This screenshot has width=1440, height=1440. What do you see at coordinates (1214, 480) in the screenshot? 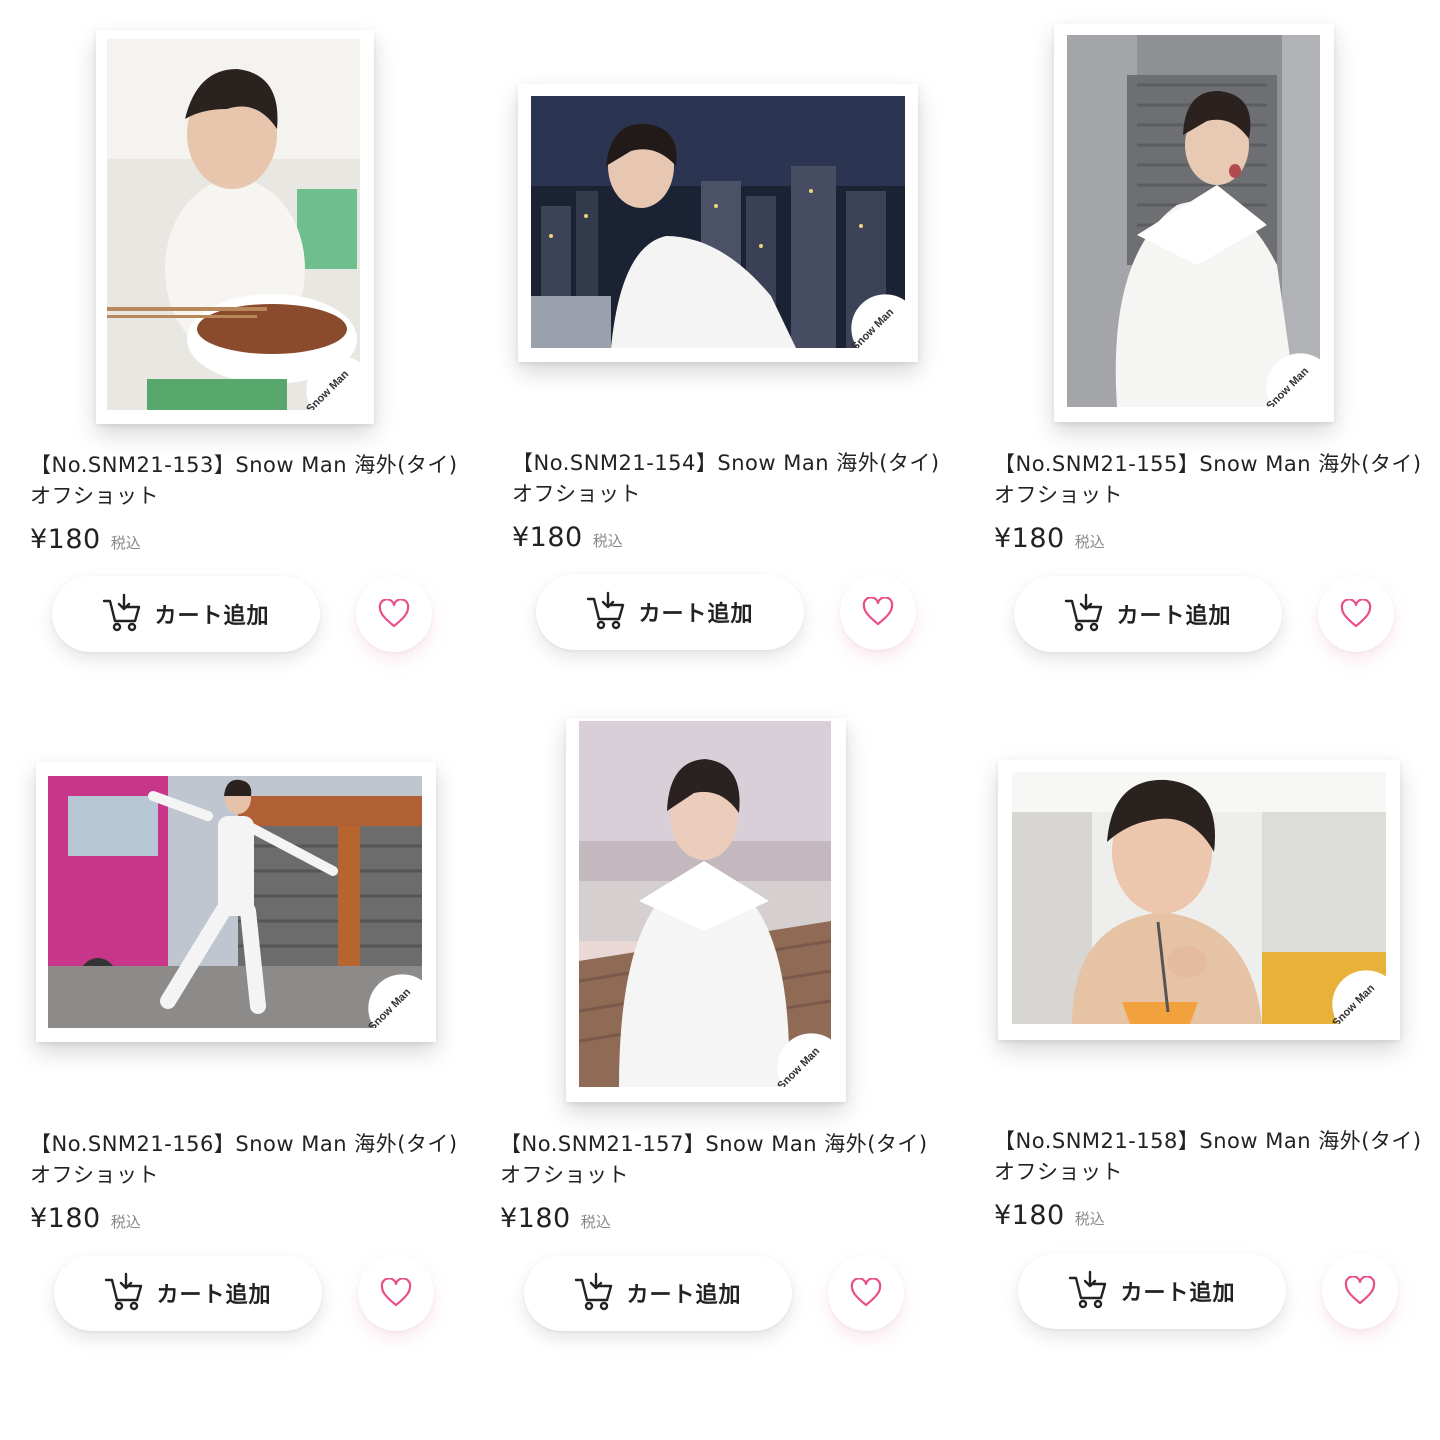
I see `product-title: 【No.SNM21-155】Snow Man 海外(タイ)オフショット` at bounding box center [1214, 480].